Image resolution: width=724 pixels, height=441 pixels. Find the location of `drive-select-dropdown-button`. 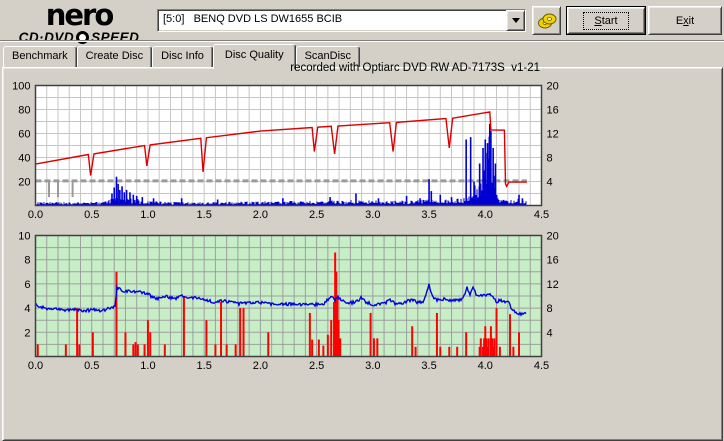

drive-select-dropdown-button is located at coordinates (515, 20).